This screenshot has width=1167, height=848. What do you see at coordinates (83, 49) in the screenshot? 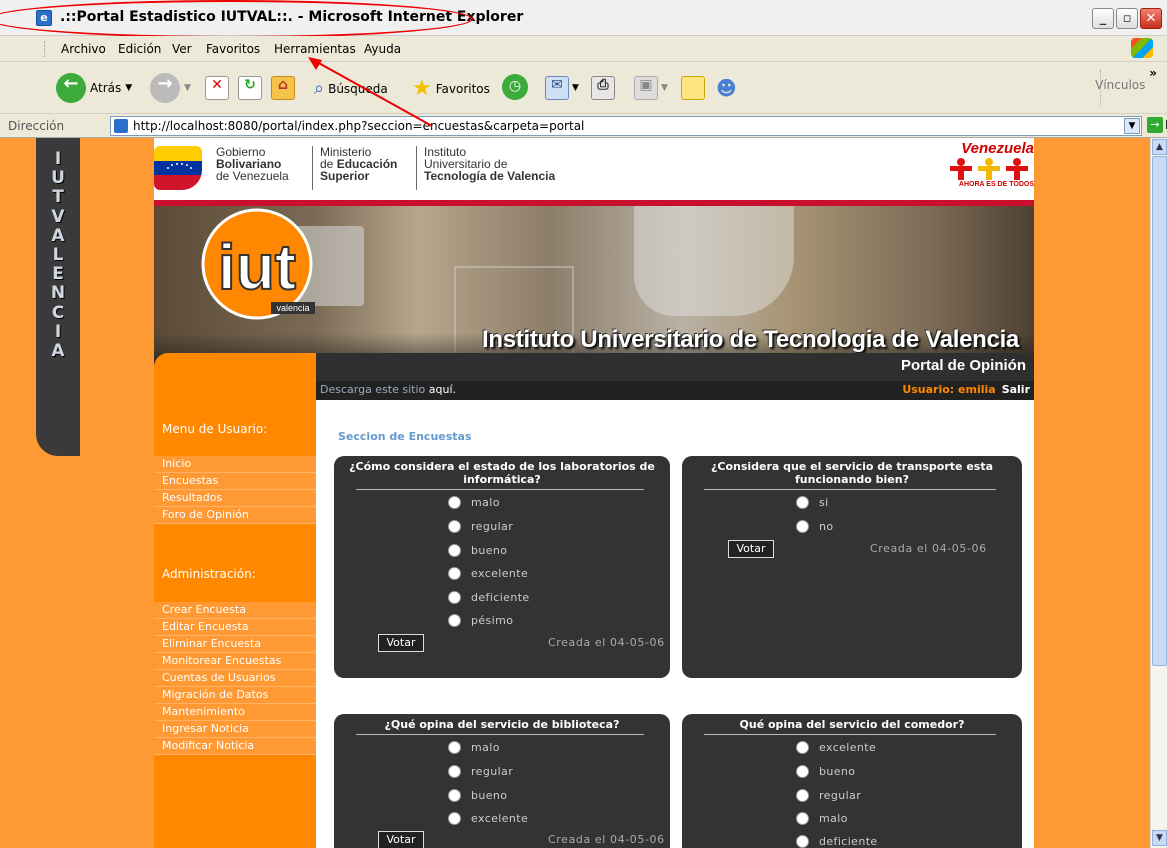
I see `menu-archivo: Archivo` at bounding box center [83, 49].